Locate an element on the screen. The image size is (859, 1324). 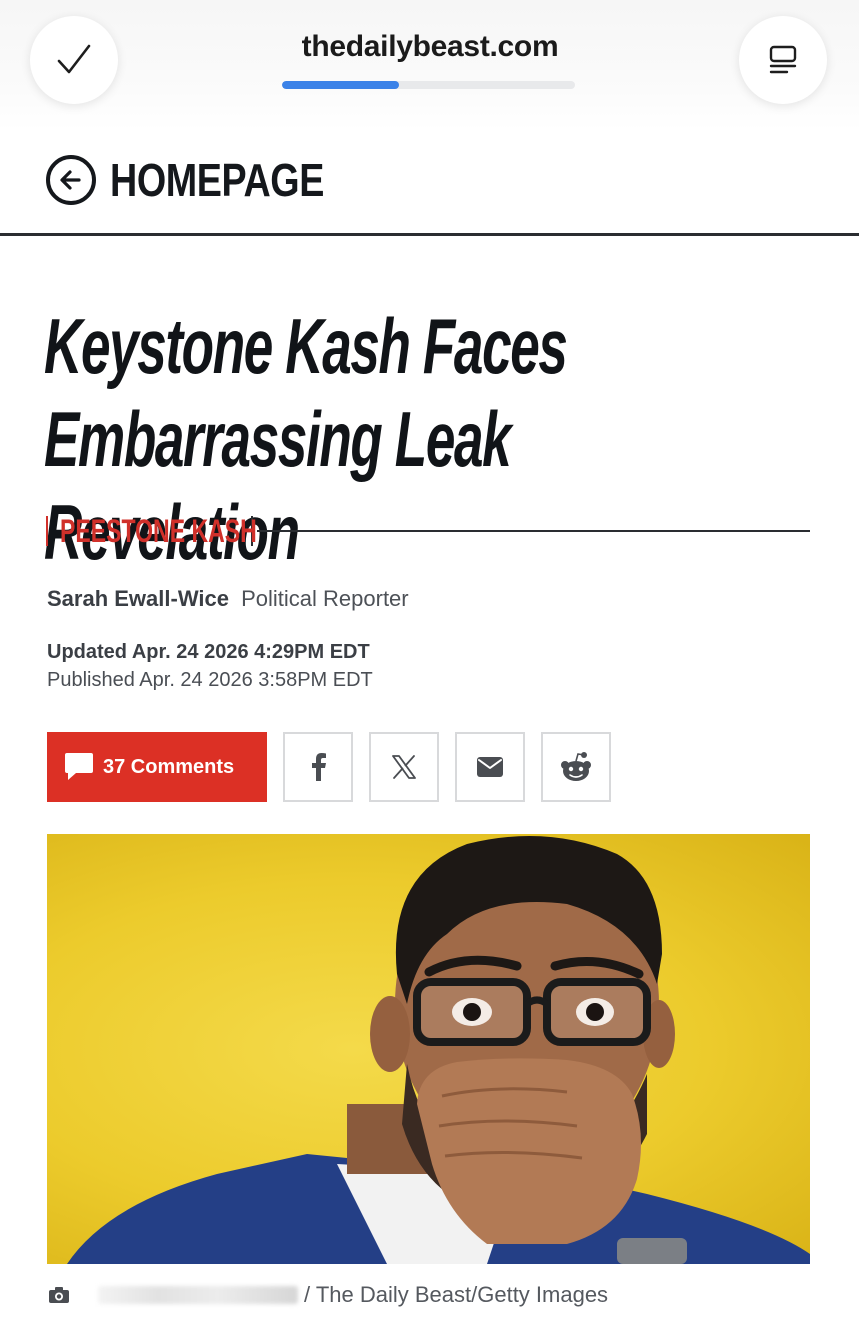
page-load-progress is located at coordinates (428, 85).